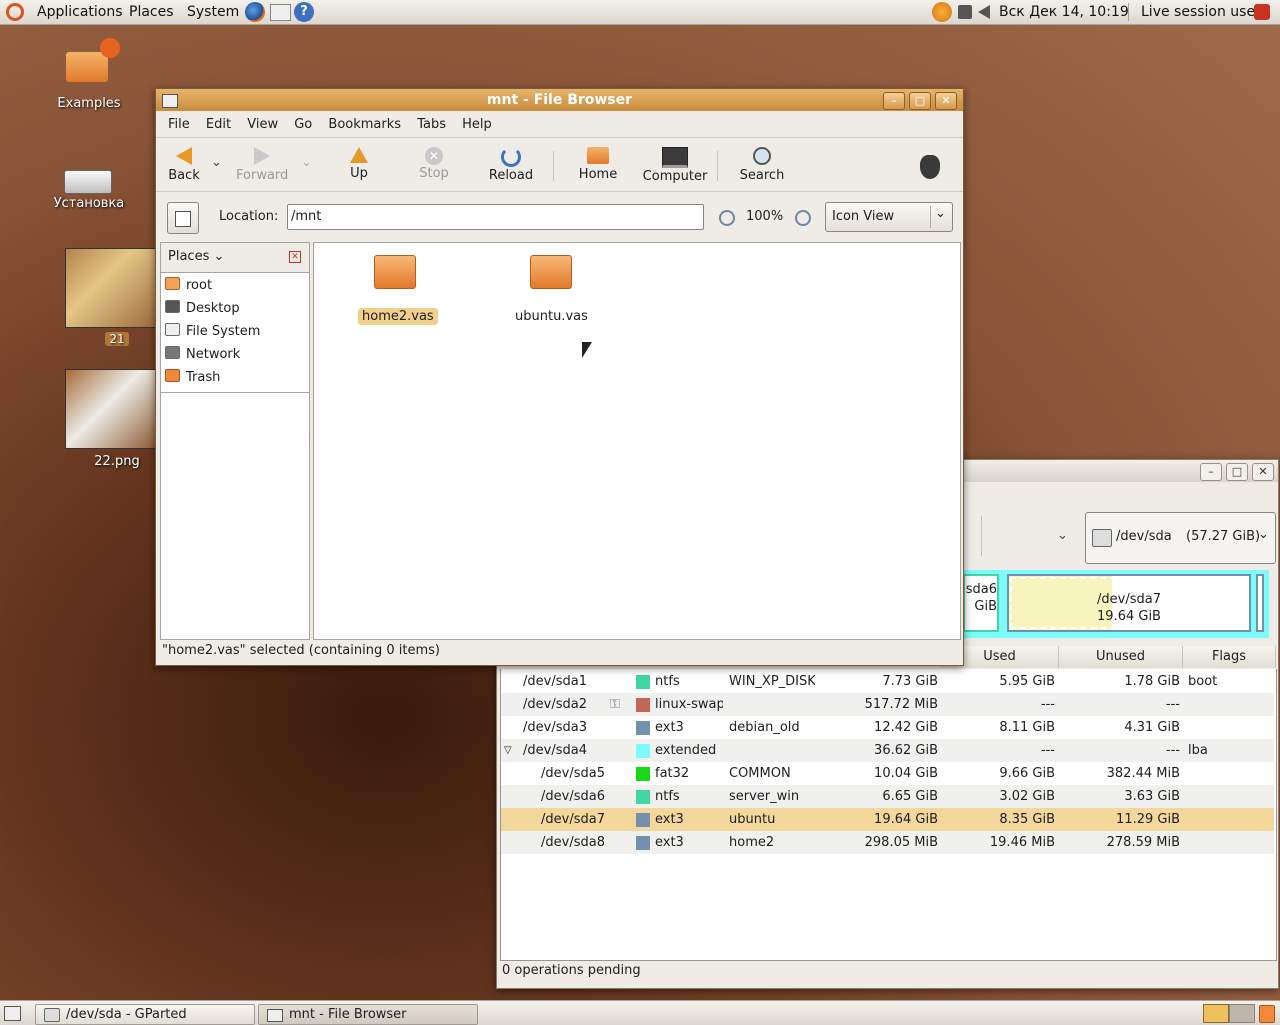 The height and width of the screenshot is (1025, 1280). Describe the element at coordinates (981, 603) in the screenshot. I see `partition-map-sda6: sda6 GiB` at that location.